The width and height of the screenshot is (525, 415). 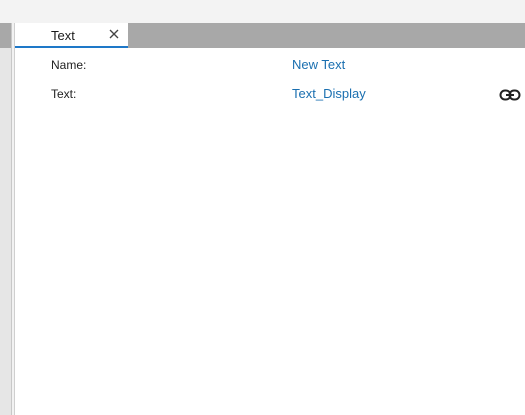 What do you see at coordinates (270, 94) in the screenshot?
I see `property-row-text: Text: Text_Display` at bounding box center [270, 94].